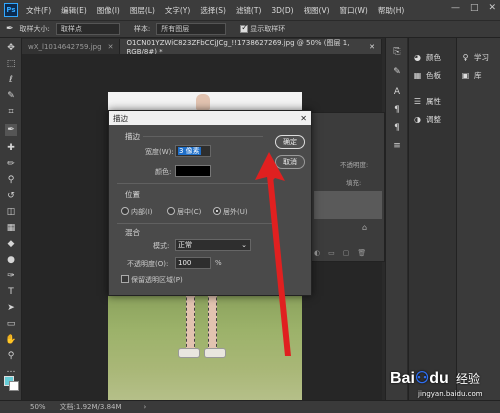 The height and width of the screenshot is (413, 500). What do you see at coordinates (74, 10) in the screenshot?
I see `menu-edit: 编辑(E)` at bounding box center [74, 10].